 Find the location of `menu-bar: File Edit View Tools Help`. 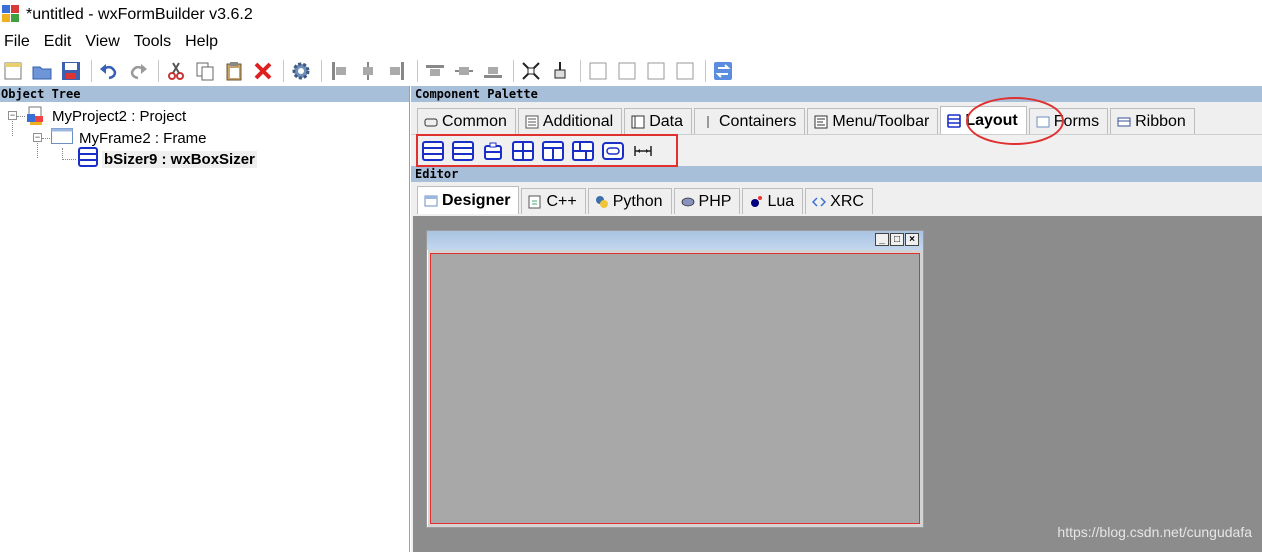

menu-bar: File Edit View Tools Help is located at coordinates (114, 42).